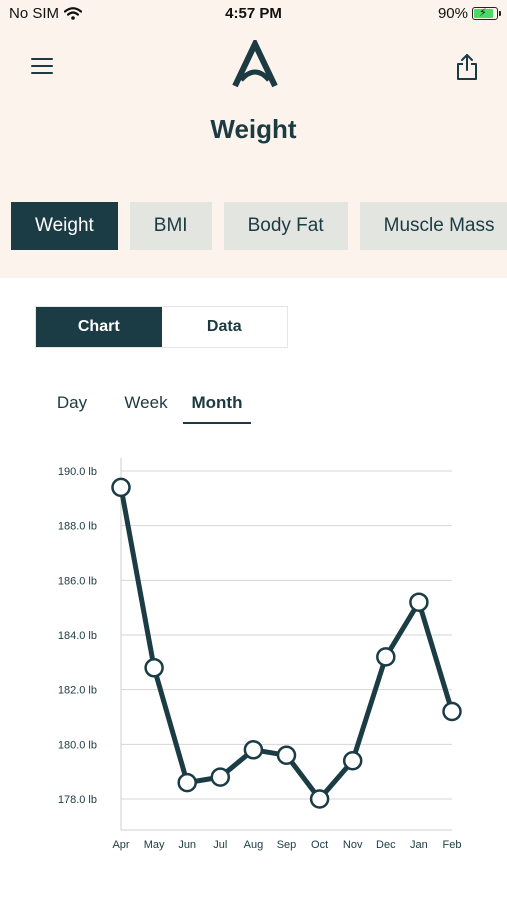 This screenshot has height=900, width=507. Describe the element at coordinates (452, 845) in the screenshot. I see `x-tick-label: Feb` at that location.